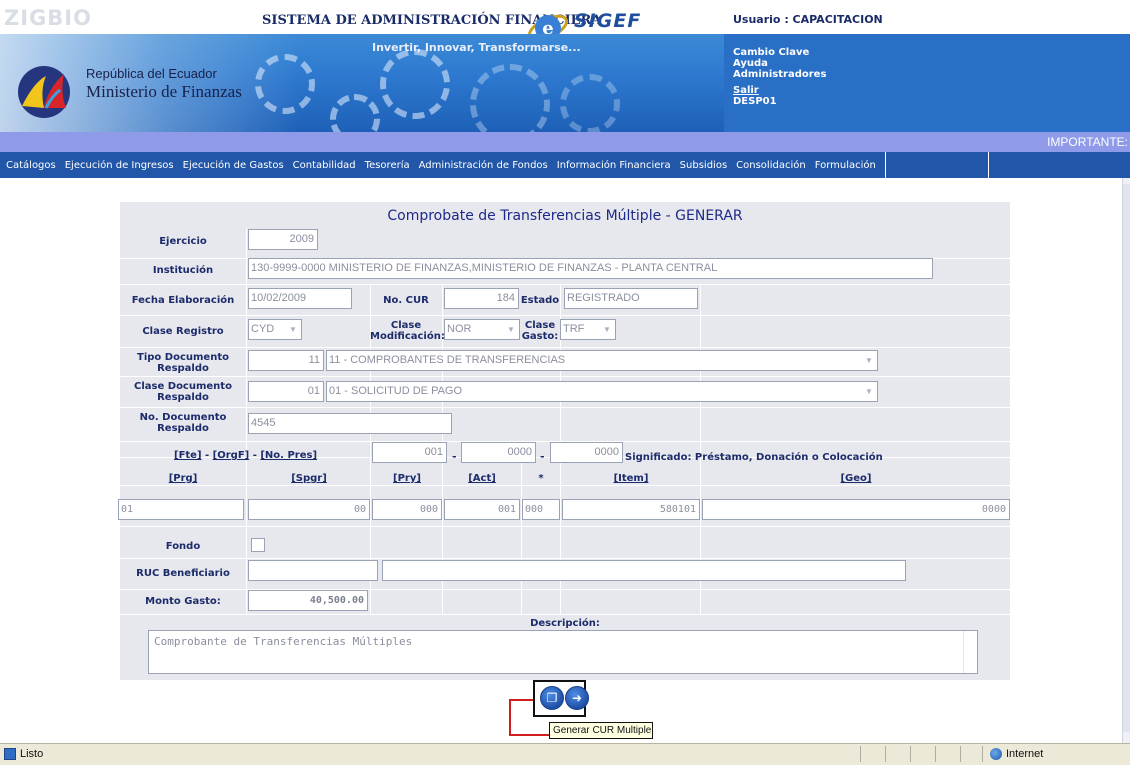  Describe the element at coordinates (407, 478) in the screenshot. I see `pry-column-link: [Pry]` at that location.